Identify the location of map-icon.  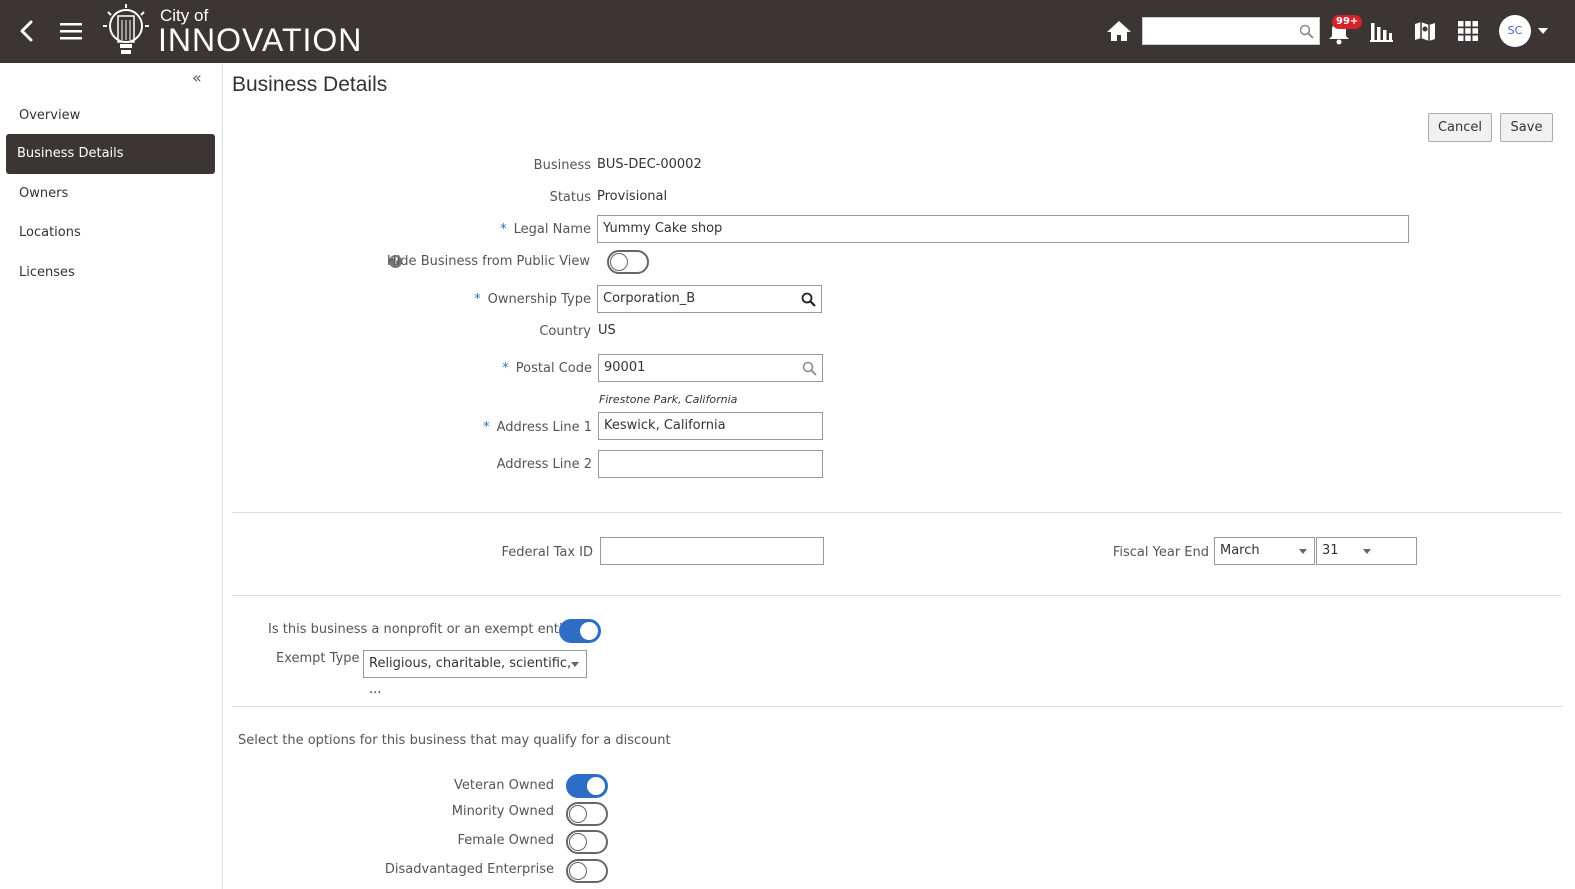
(1425, 31).